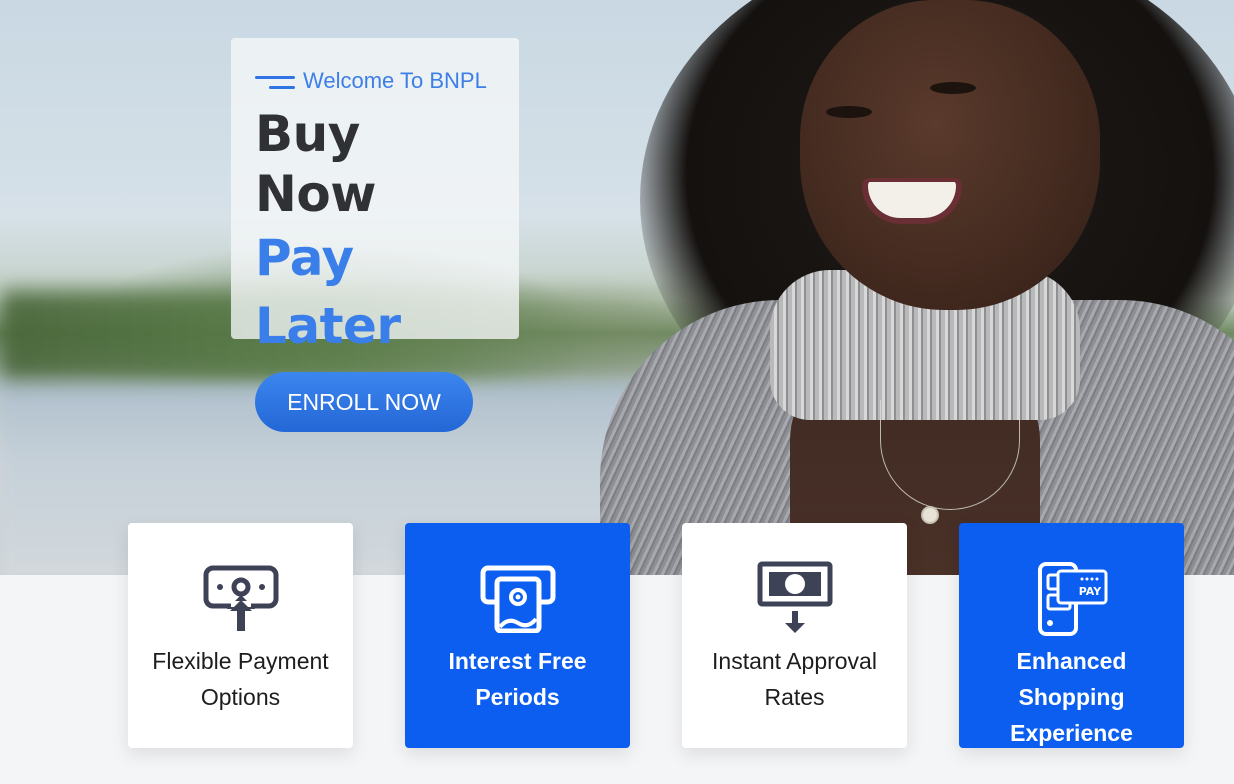 The height and width of the screenshot is (784, 1234). What do you see at coordinates (395, 80) in the screenshot?
I see `welcome-text: Welcome To BNPL` at bounding box center [395, 80].